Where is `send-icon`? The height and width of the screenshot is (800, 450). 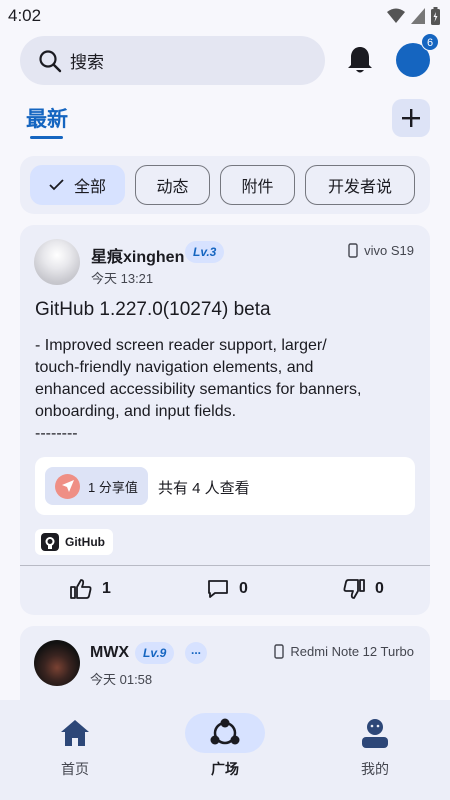 send-icon is located at coordinates (67, 486).